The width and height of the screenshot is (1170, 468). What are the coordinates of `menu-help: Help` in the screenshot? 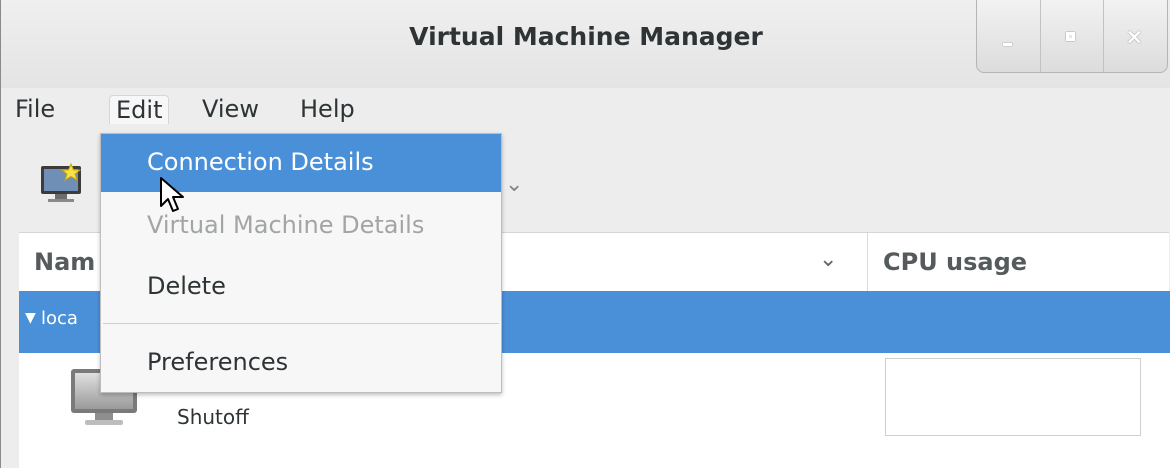 It's located at (327, 109).